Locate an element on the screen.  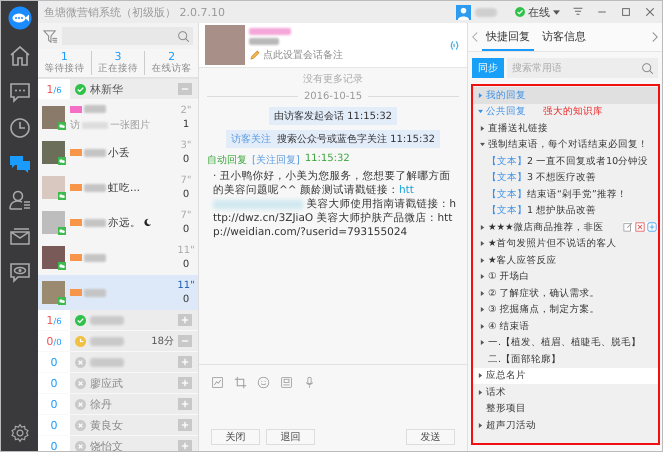
reply-item: 【文本】2 一直不回复或者10分钟没 is located at coordinates (565, 161).